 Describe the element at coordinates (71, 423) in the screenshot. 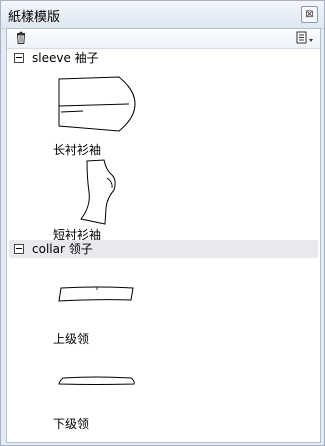

I see `item-label-lower-collar: 下级领` at that location.